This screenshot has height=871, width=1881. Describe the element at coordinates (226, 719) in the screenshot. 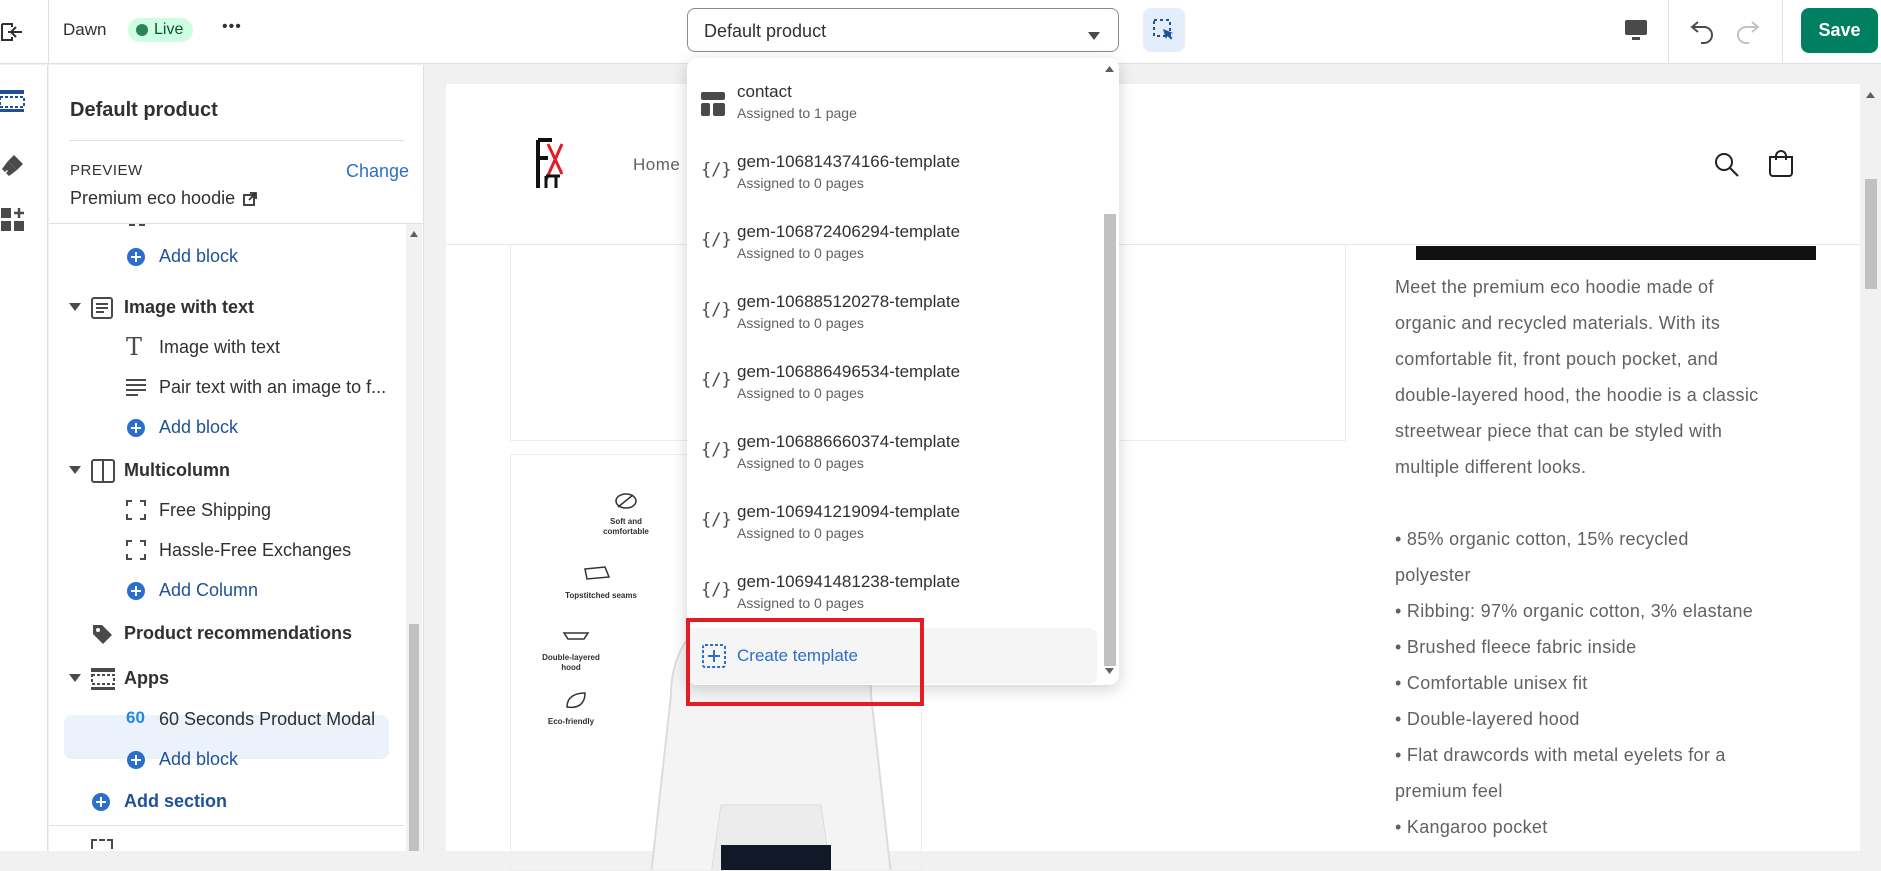

I see `block-60-seconds-product-modal: 60 60 Seconds Product Modal` at that location.